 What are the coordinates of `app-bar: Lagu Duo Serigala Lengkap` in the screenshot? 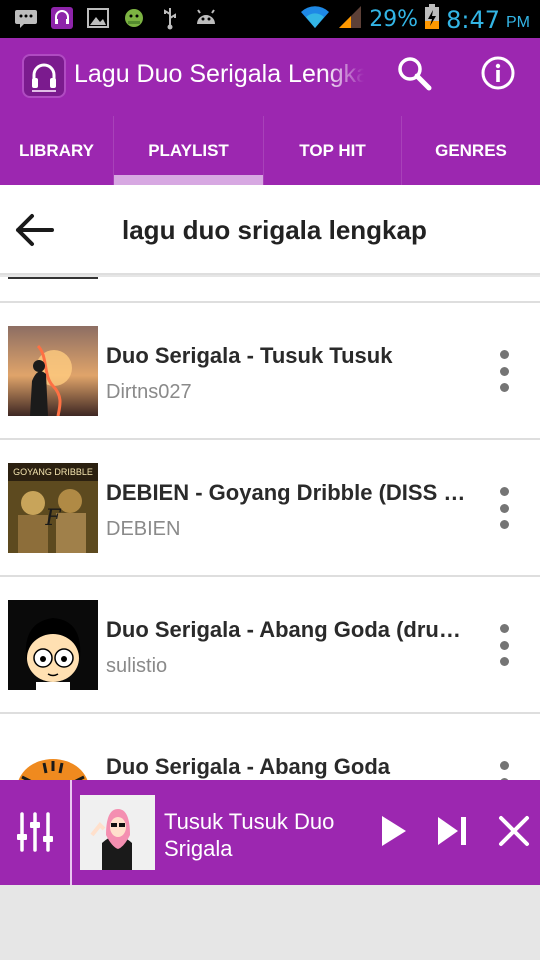 It's located at (270, 77).